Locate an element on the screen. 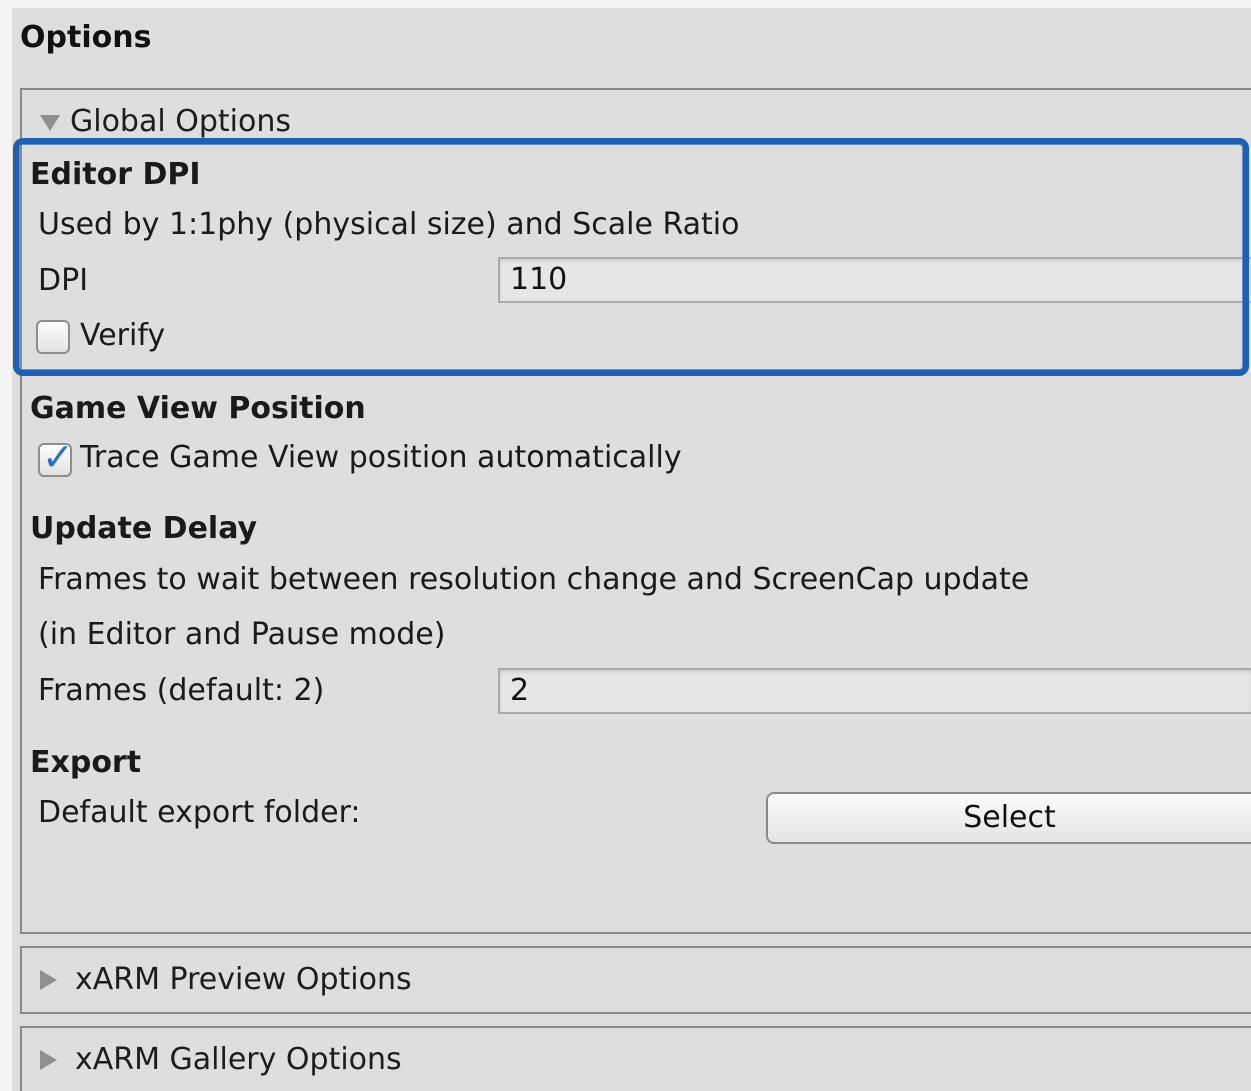  trace-label: Trace Game View position automatically is located at coordinates (381, 457).